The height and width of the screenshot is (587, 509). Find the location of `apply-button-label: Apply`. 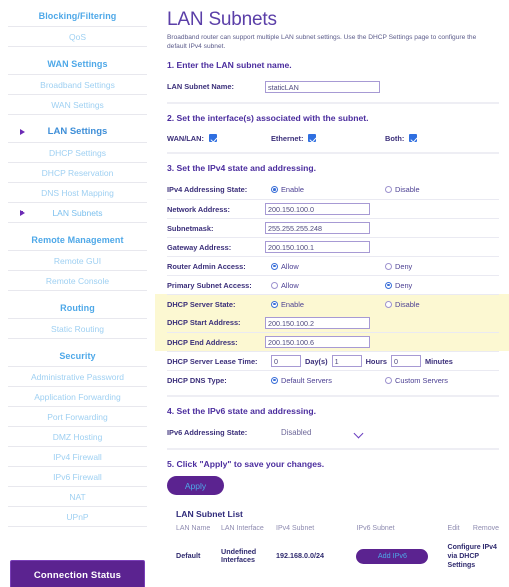

apply-button-label: Apply is located at coordinates (195, 485).